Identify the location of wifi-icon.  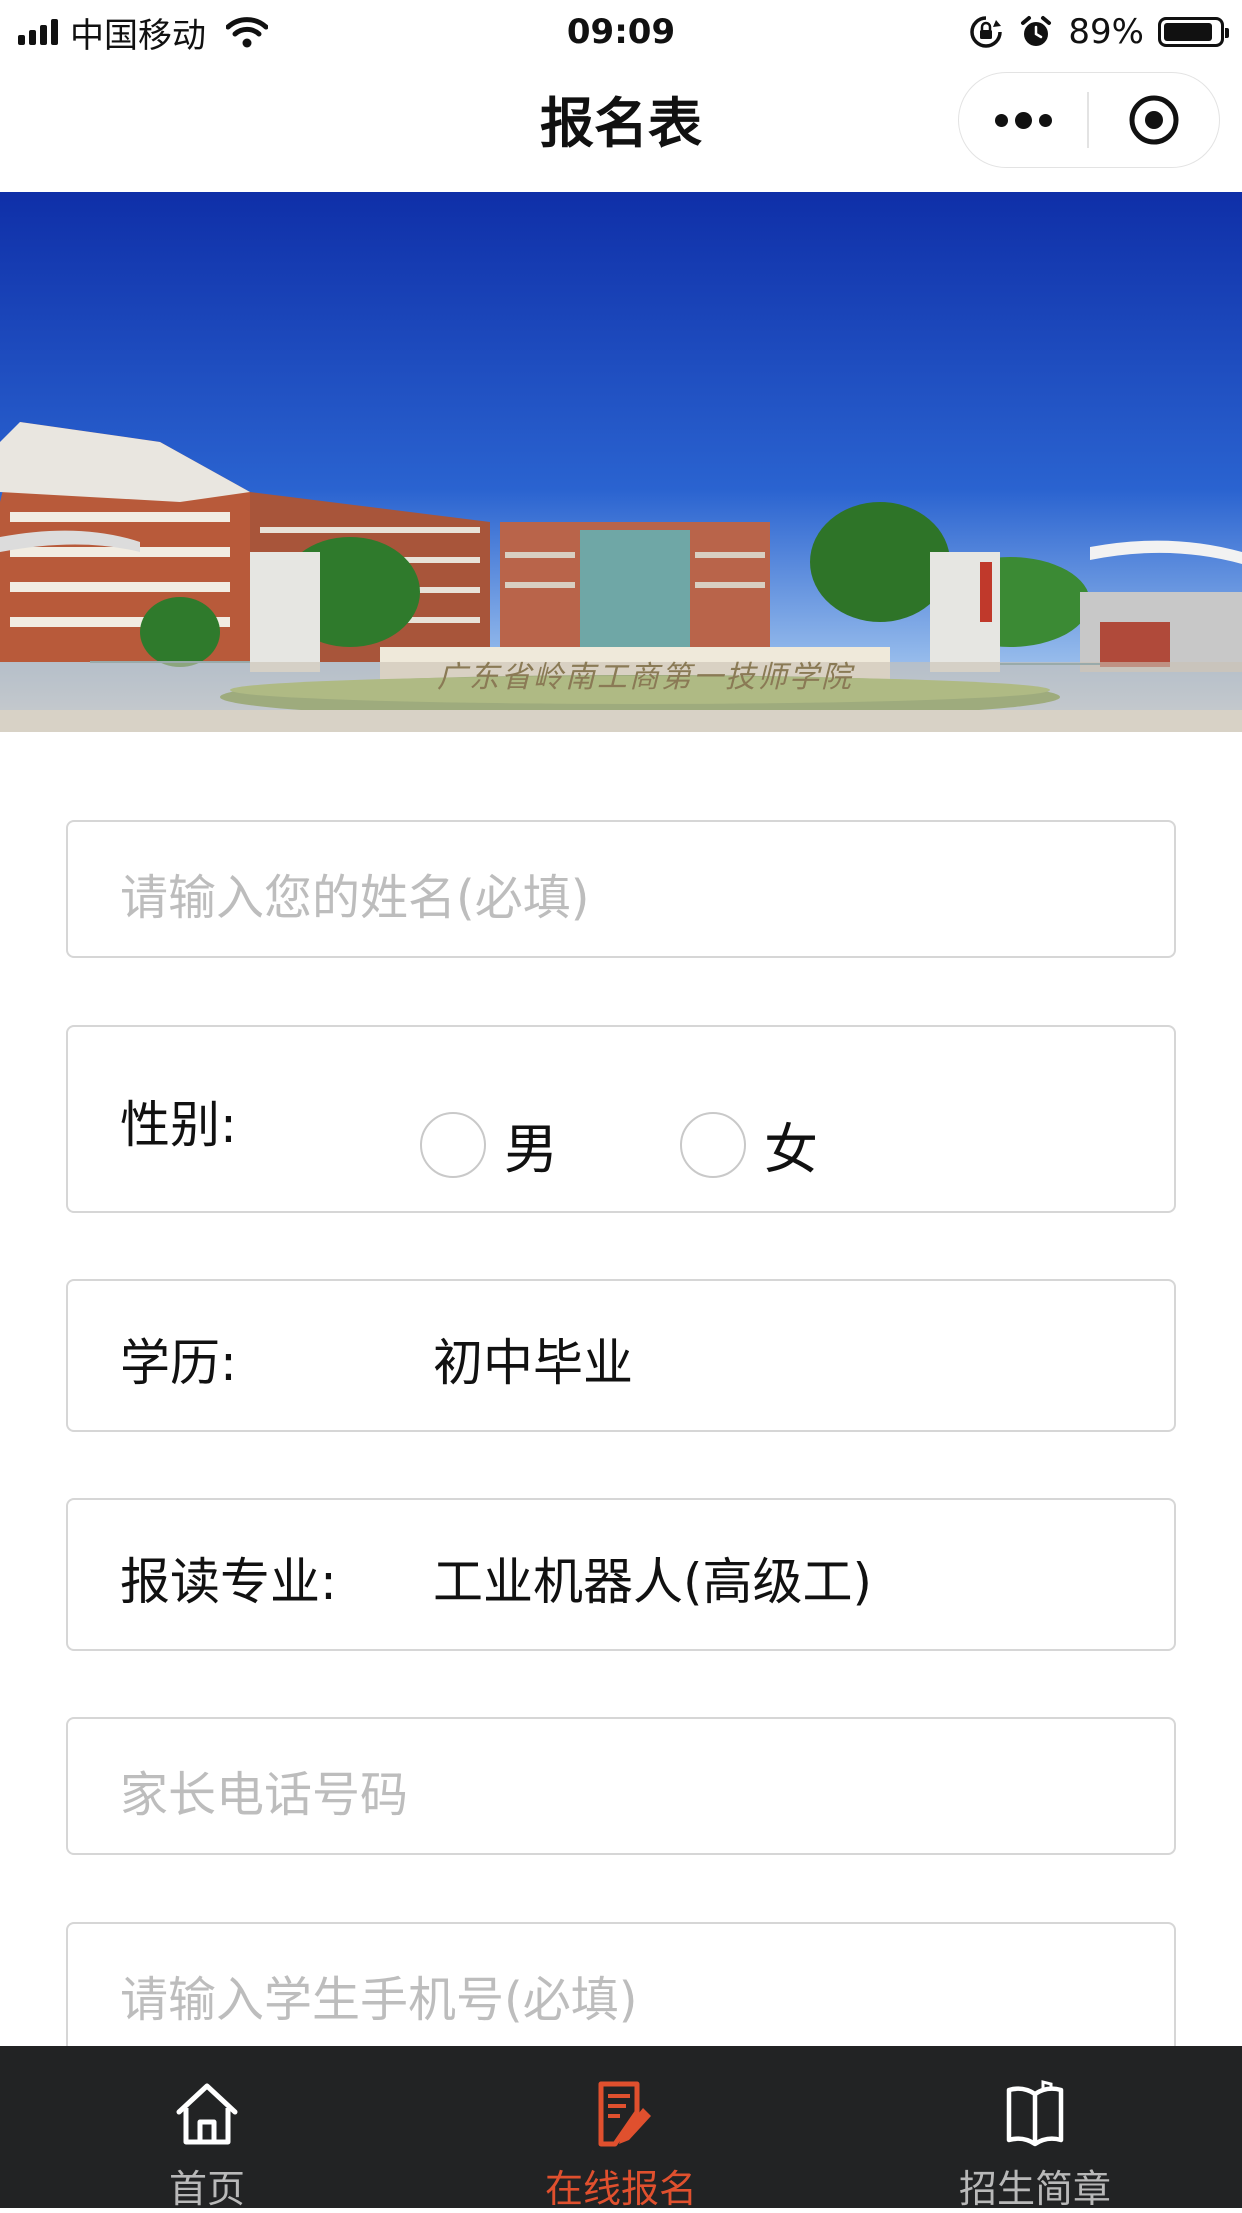
(247, 32).